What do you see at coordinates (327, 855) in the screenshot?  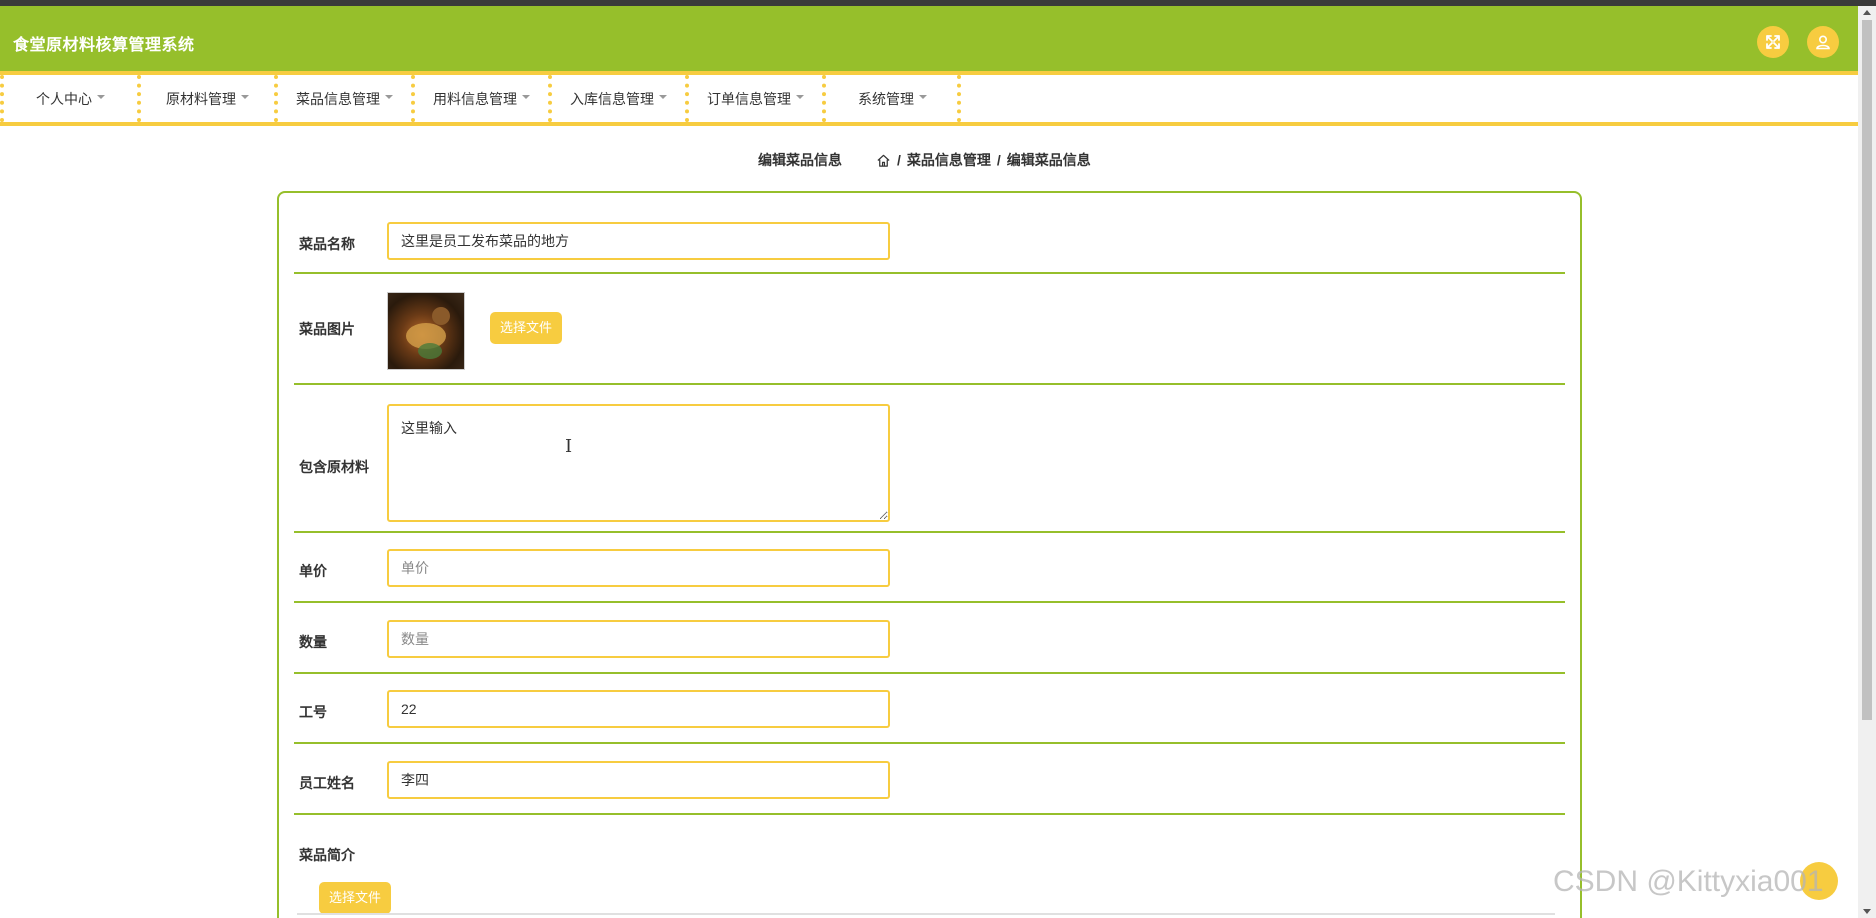 I see `dish-intro-label: 菜品简介` at bounding box center [327, 855].